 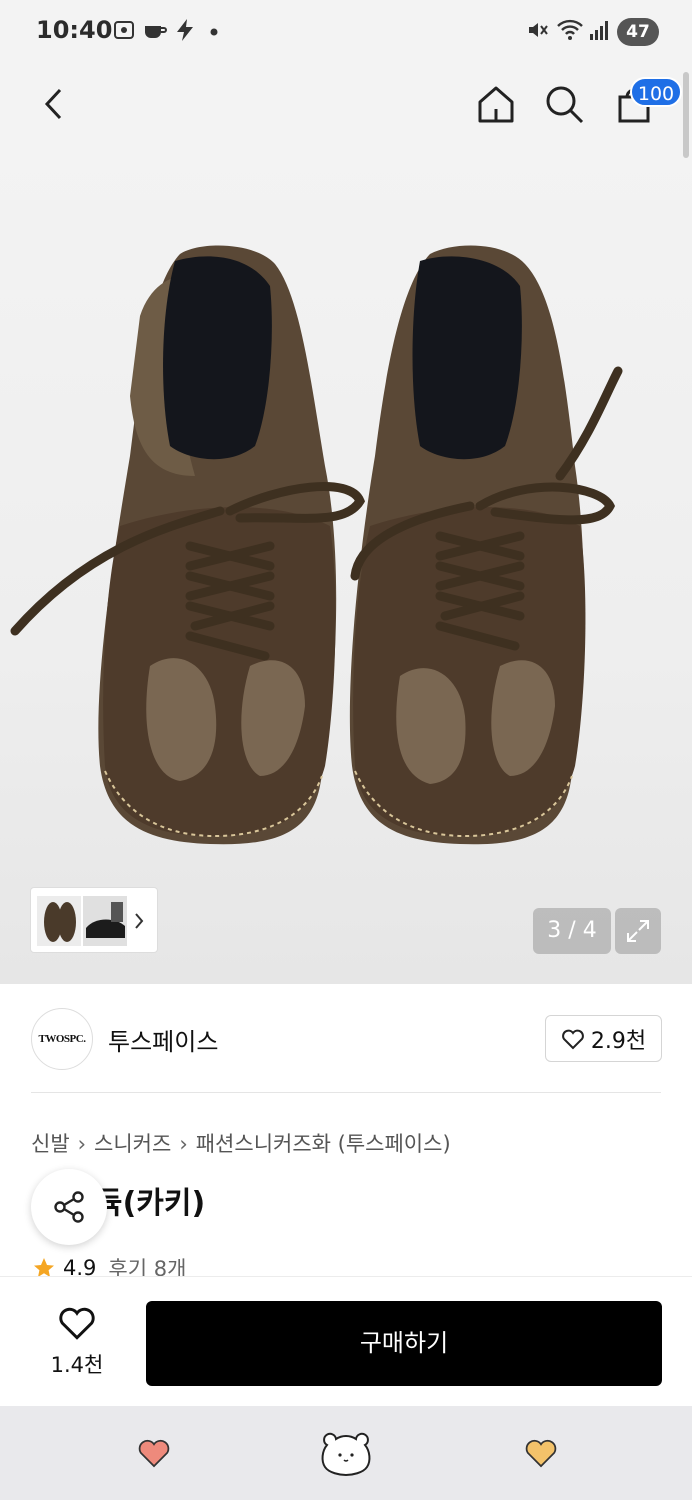 I want to click on status-bar: 10:40 47, so click(x=346, y=33).